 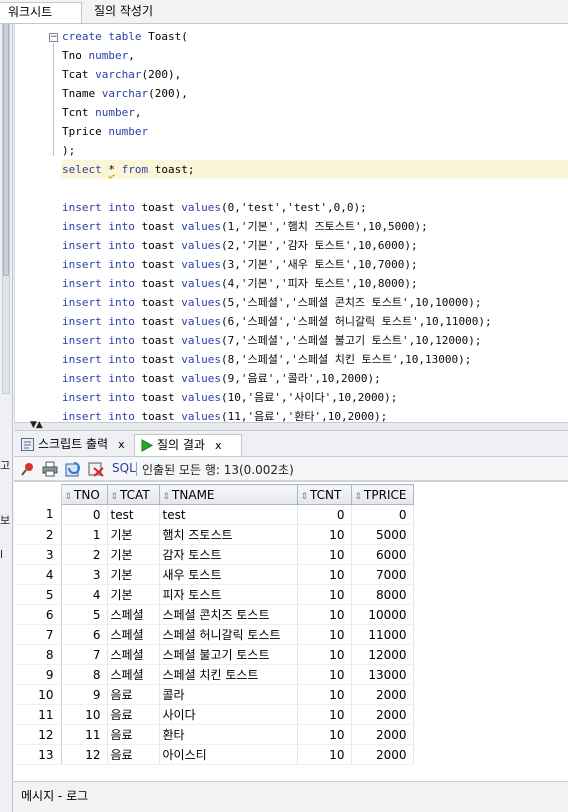 I want to click on code-line: Tno number,, so click(x=314, y=55).